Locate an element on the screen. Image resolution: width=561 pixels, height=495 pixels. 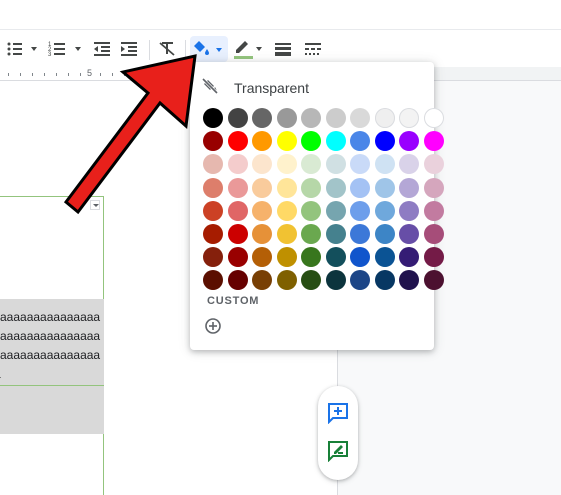
document-text-line: a is located at coordinates (0, 374).